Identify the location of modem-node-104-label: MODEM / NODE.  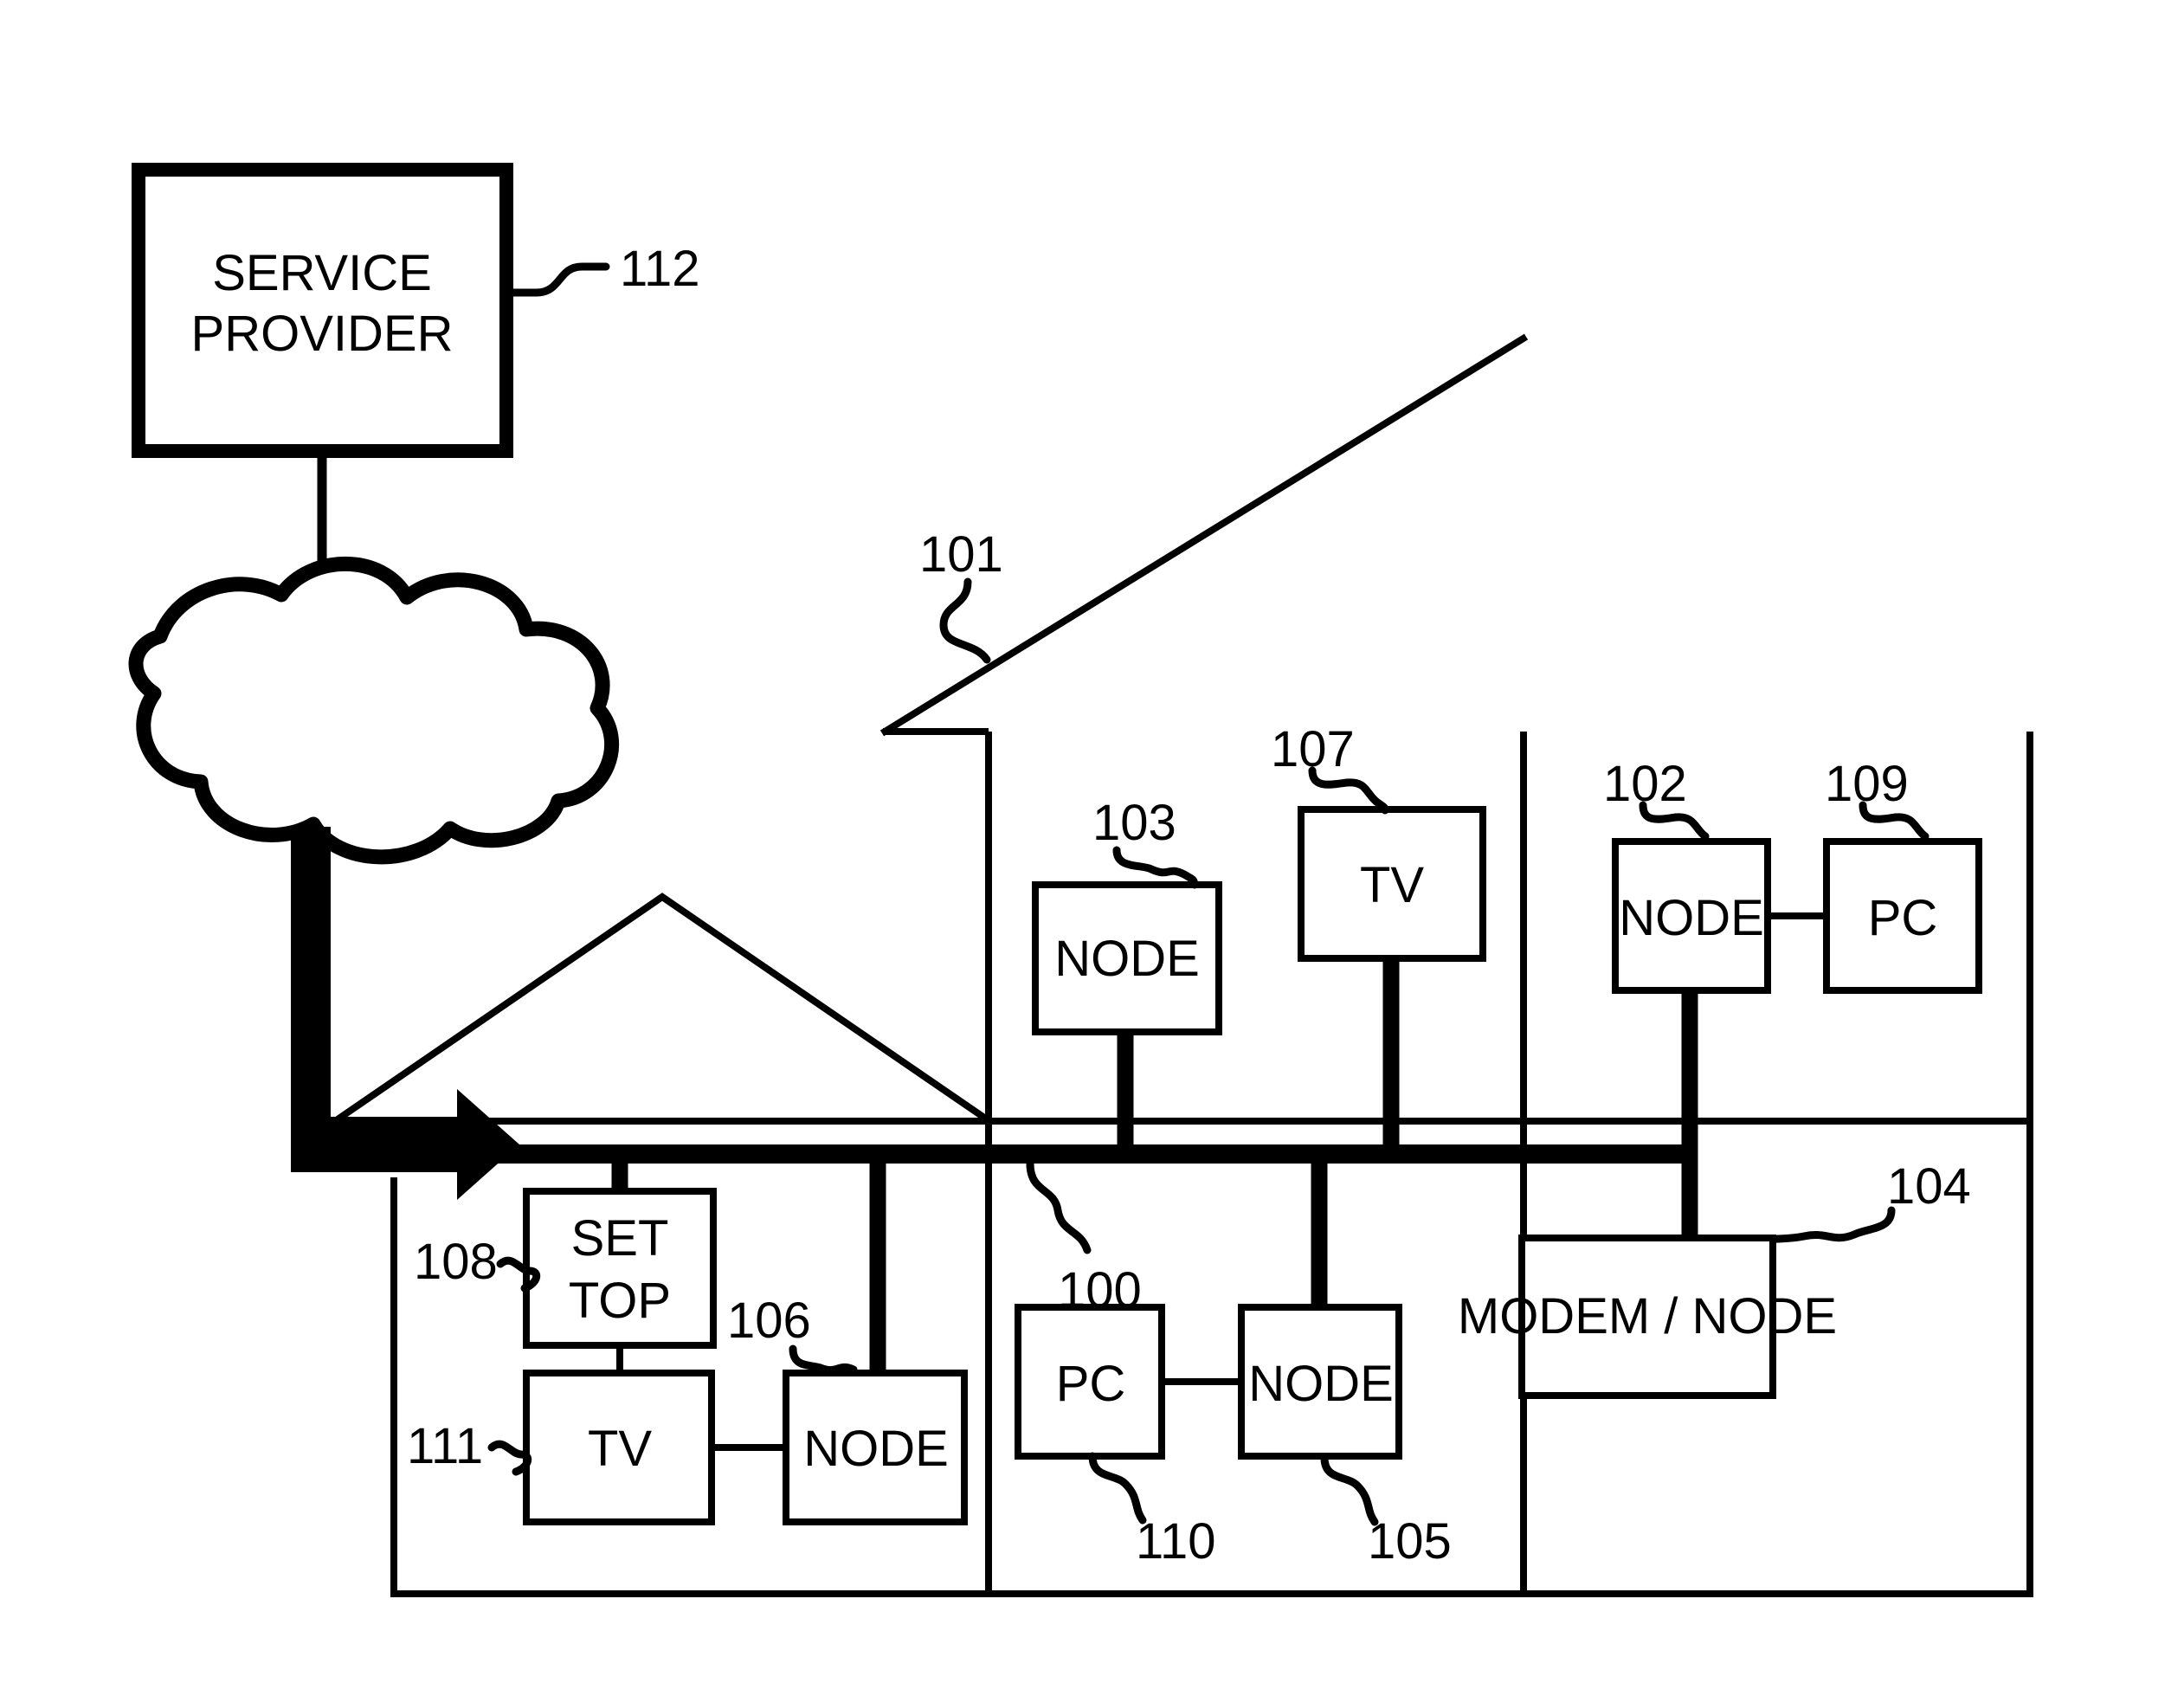
(1647, 1316).